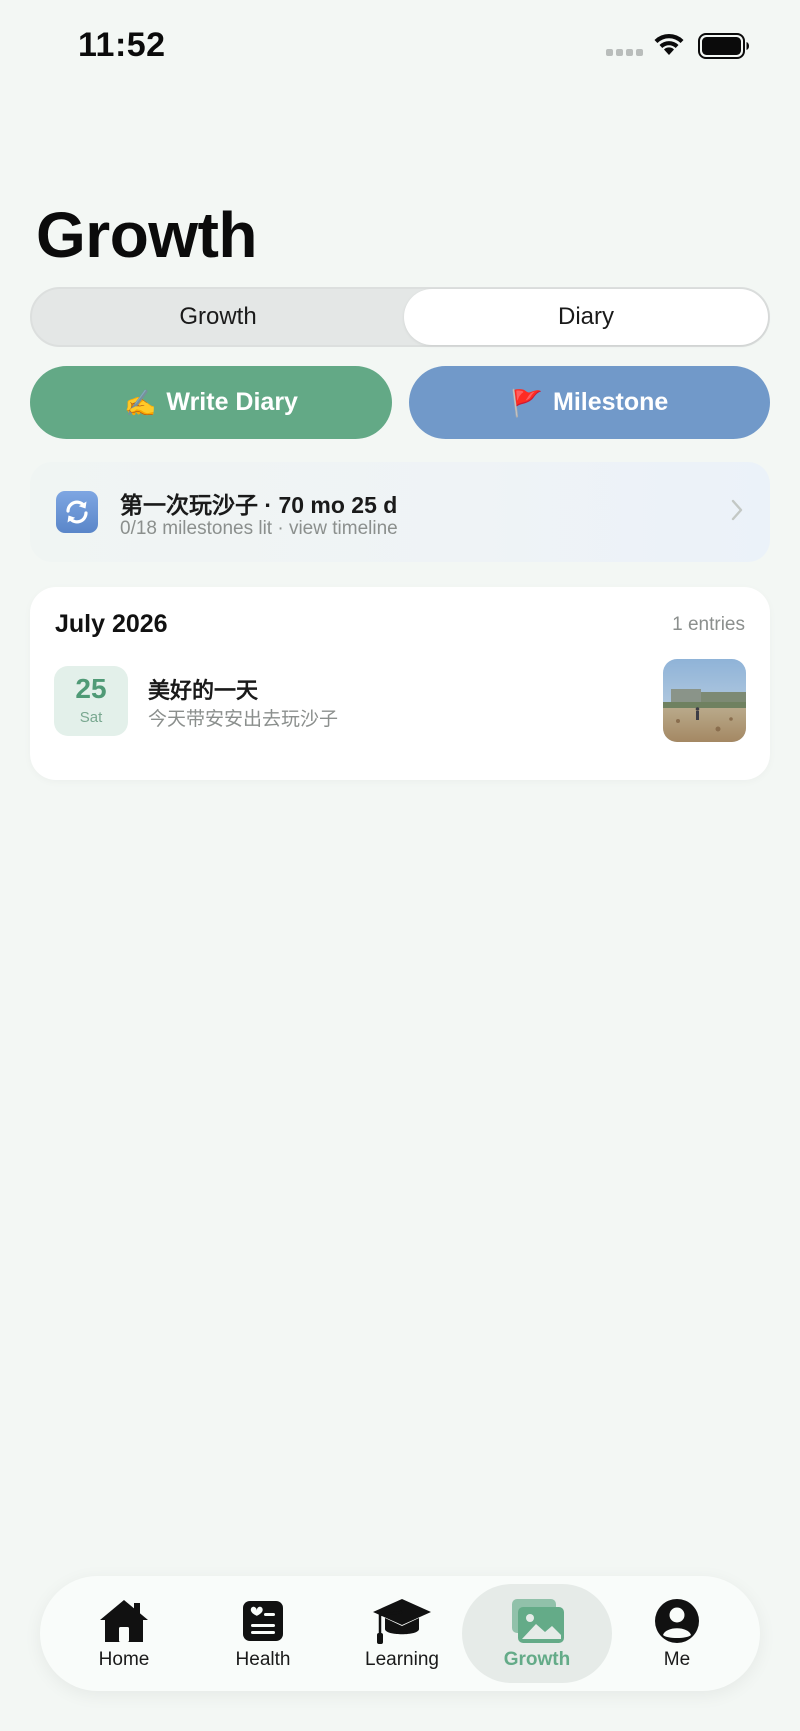 This screenshot has height=1731, width=800. Describe the element at coordinates (537, 1621) in the screenshot. I see `photos-icon` at that location.